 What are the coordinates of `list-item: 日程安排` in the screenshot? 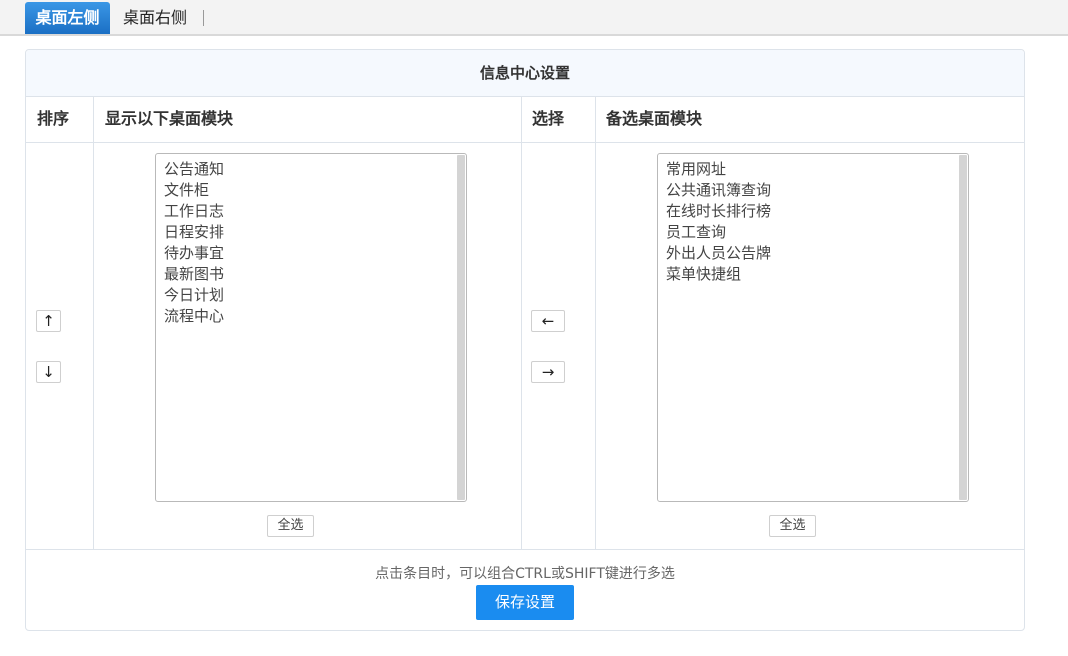 It's located at (194, 232).